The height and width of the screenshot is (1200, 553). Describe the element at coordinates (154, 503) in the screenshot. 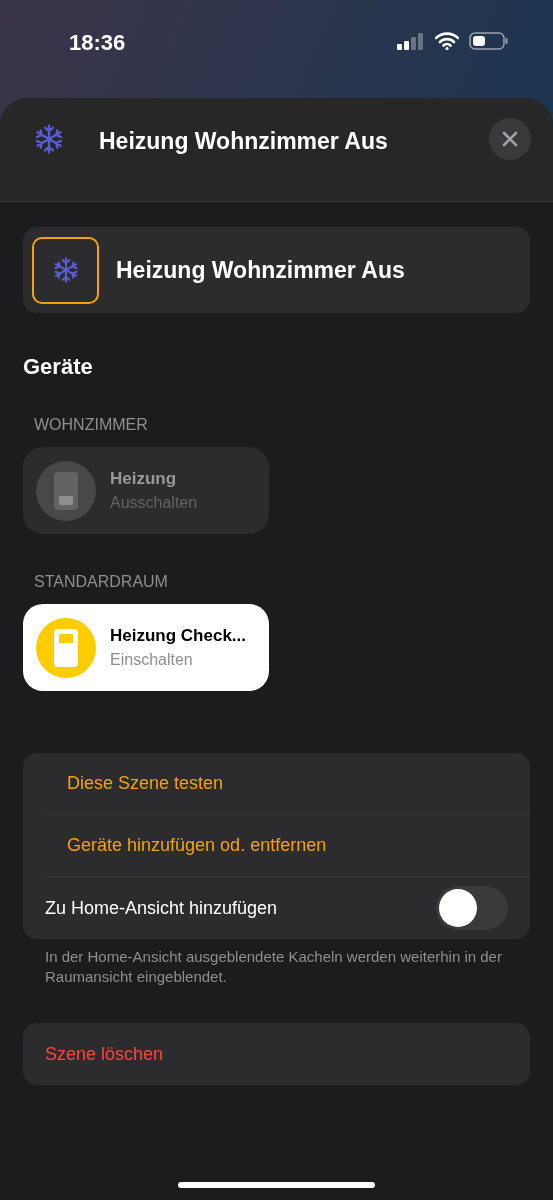

I see `device-action: Ausschalten` at that location.